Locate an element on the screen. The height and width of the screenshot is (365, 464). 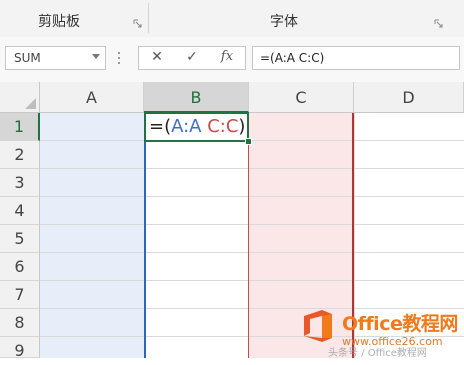
column-header-c: C is located at coordinates (301, 97).